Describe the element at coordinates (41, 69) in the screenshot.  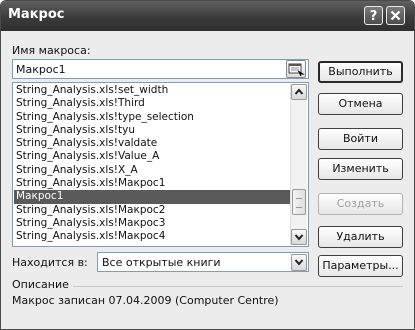
I see `macro-name-value: Макрос1` at that location.